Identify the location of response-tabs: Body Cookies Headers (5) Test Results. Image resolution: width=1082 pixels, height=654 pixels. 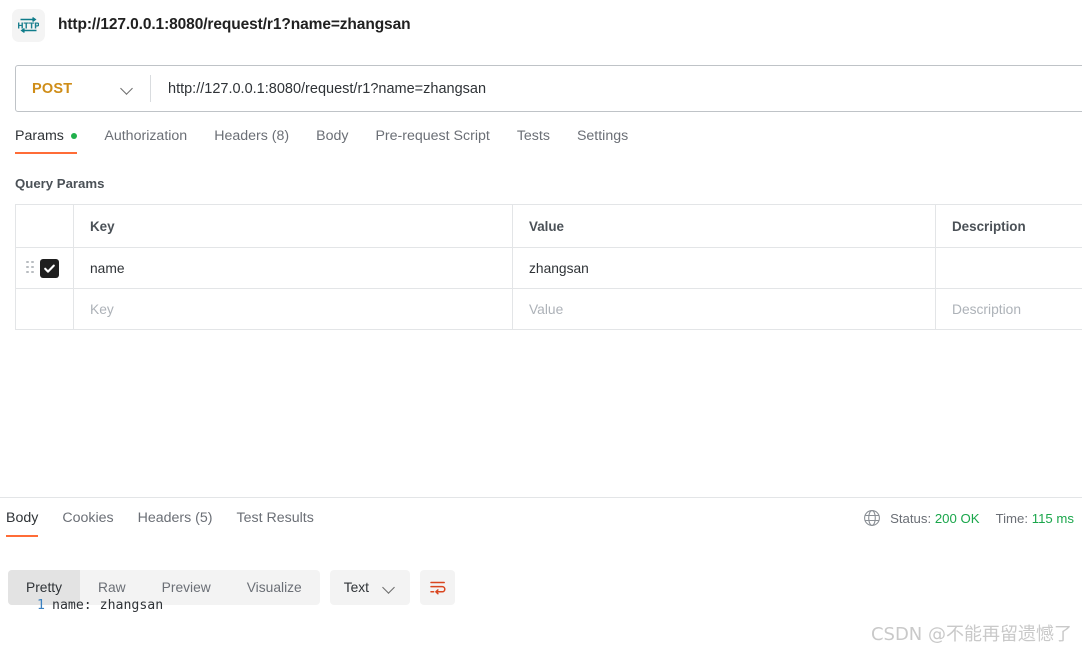
(172, 523).